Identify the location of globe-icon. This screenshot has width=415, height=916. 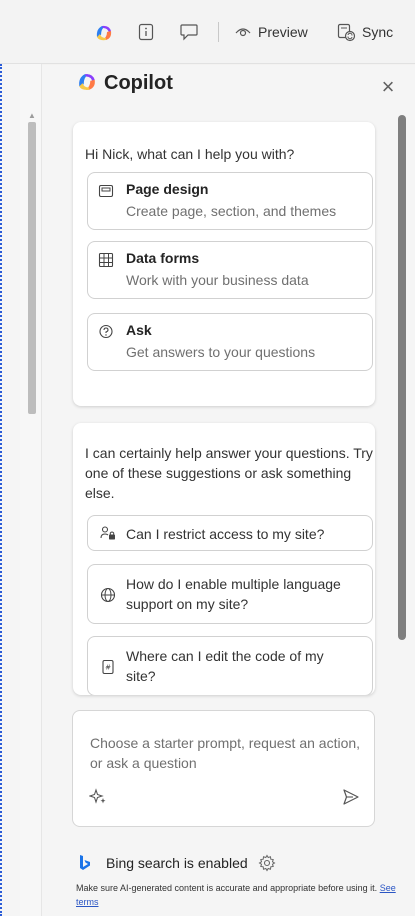
(108, 595).